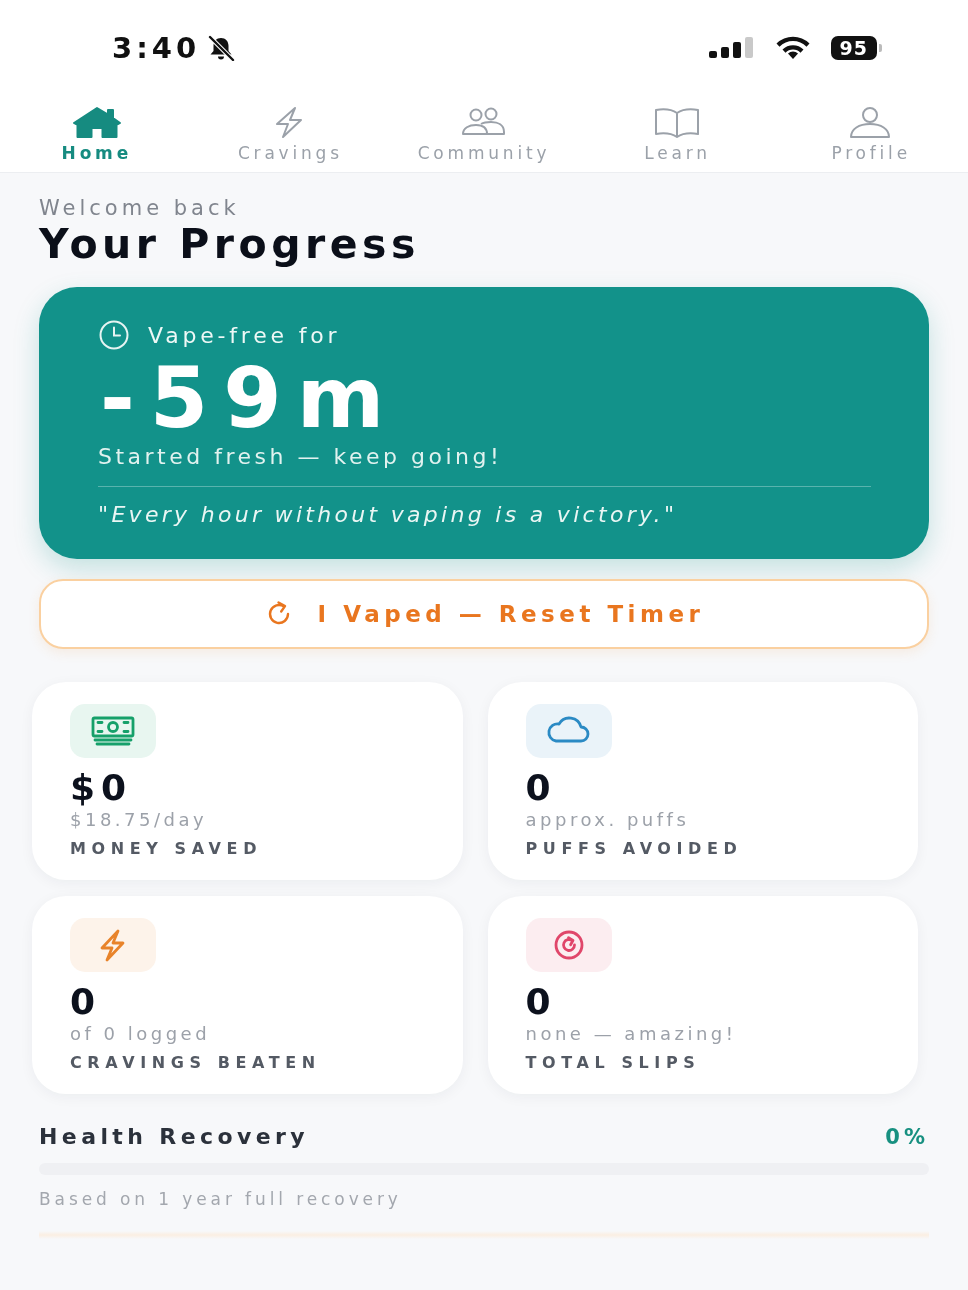 Image resolution: width=968 pixels, height=1290 pixels. I want to click on recovery-note: Based on 1 year full recovery, so click(221, 1199).